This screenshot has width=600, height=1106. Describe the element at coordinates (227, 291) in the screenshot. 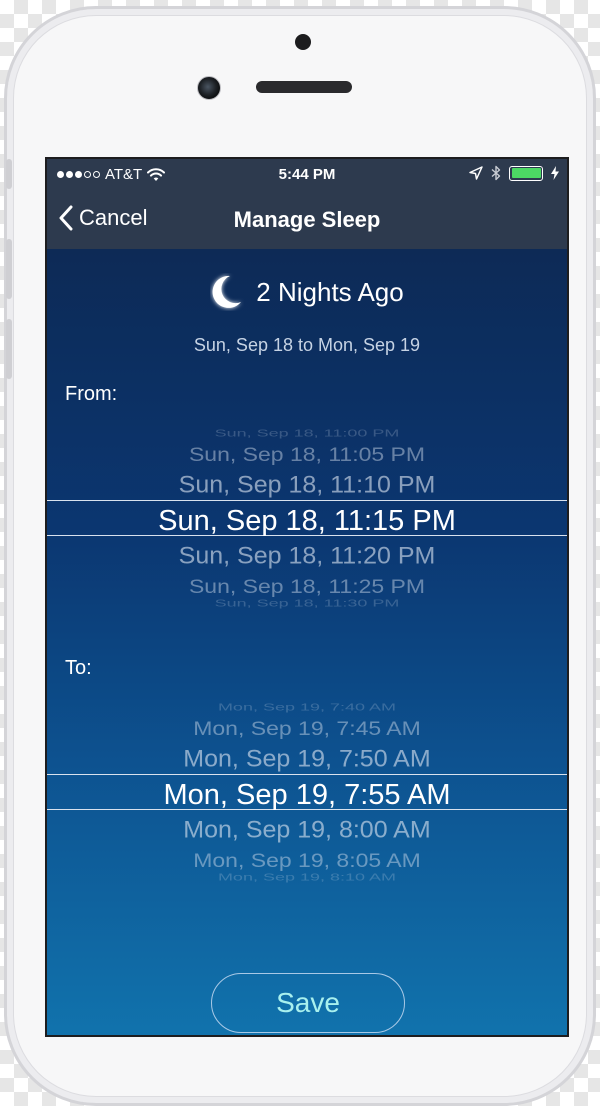

I see `moon-icon` at that location.